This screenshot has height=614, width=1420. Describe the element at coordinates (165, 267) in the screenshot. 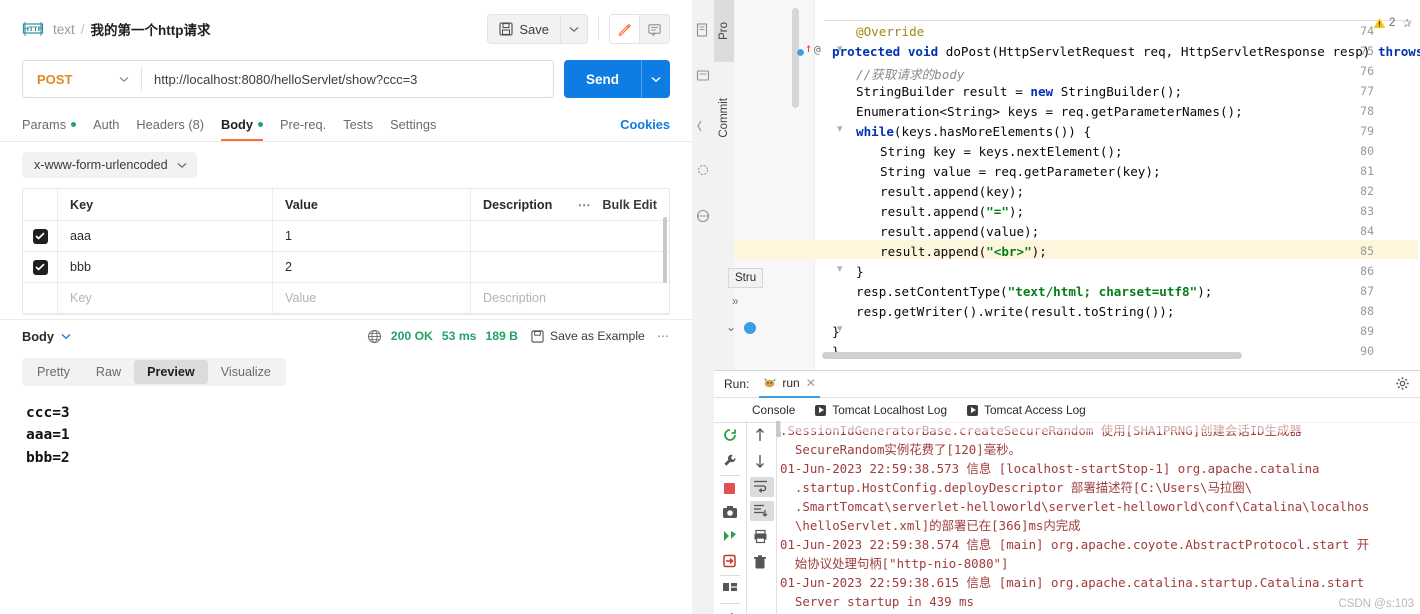

I see `row-key: bbb` at that location.